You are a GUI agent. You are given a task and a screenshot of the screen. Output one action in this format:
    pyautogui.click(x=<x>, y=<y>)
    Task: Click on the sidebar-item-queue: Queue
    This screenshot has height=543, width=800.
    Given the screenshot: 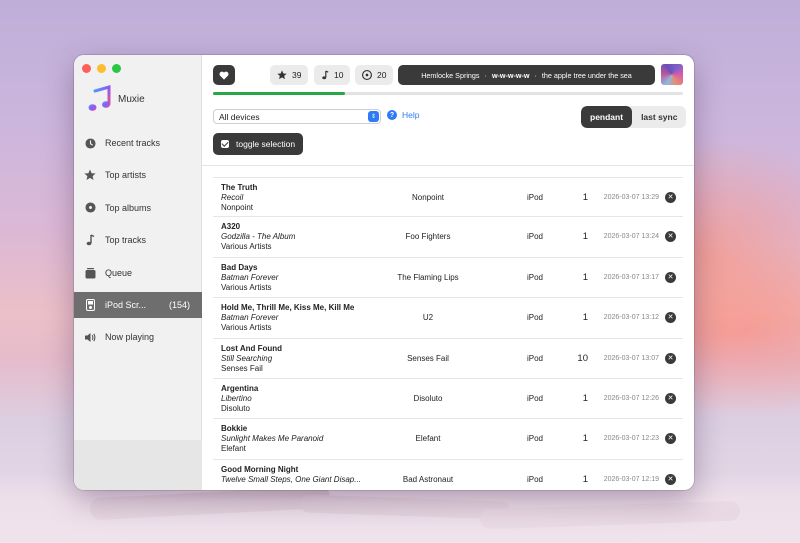 What is the action you would take?
    pyautogui.click(x=138, y=273)
    